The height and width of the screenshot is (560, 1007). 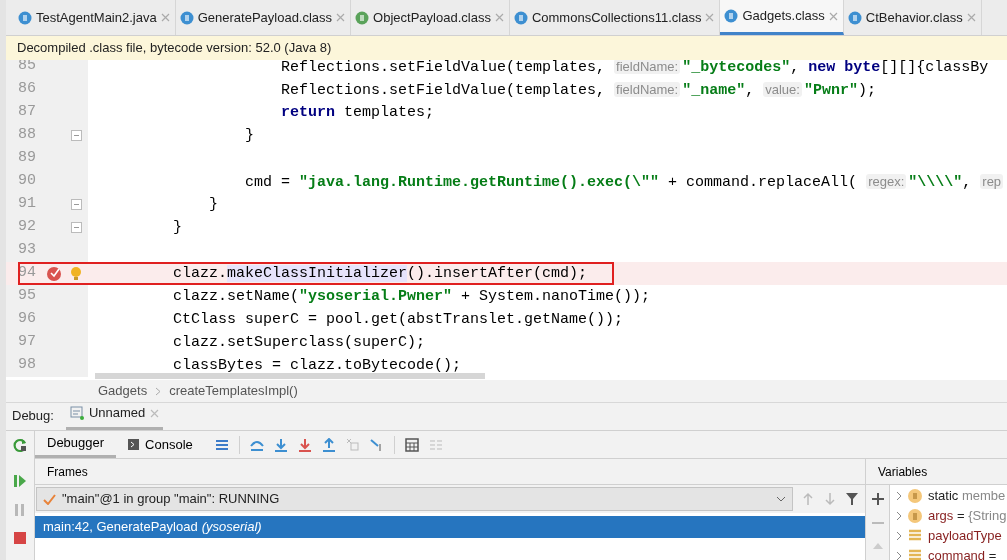 What do you see at coordinates (27, 204) in the screenshot?
I see `line-number: 91` at bounding box center [27, 204].